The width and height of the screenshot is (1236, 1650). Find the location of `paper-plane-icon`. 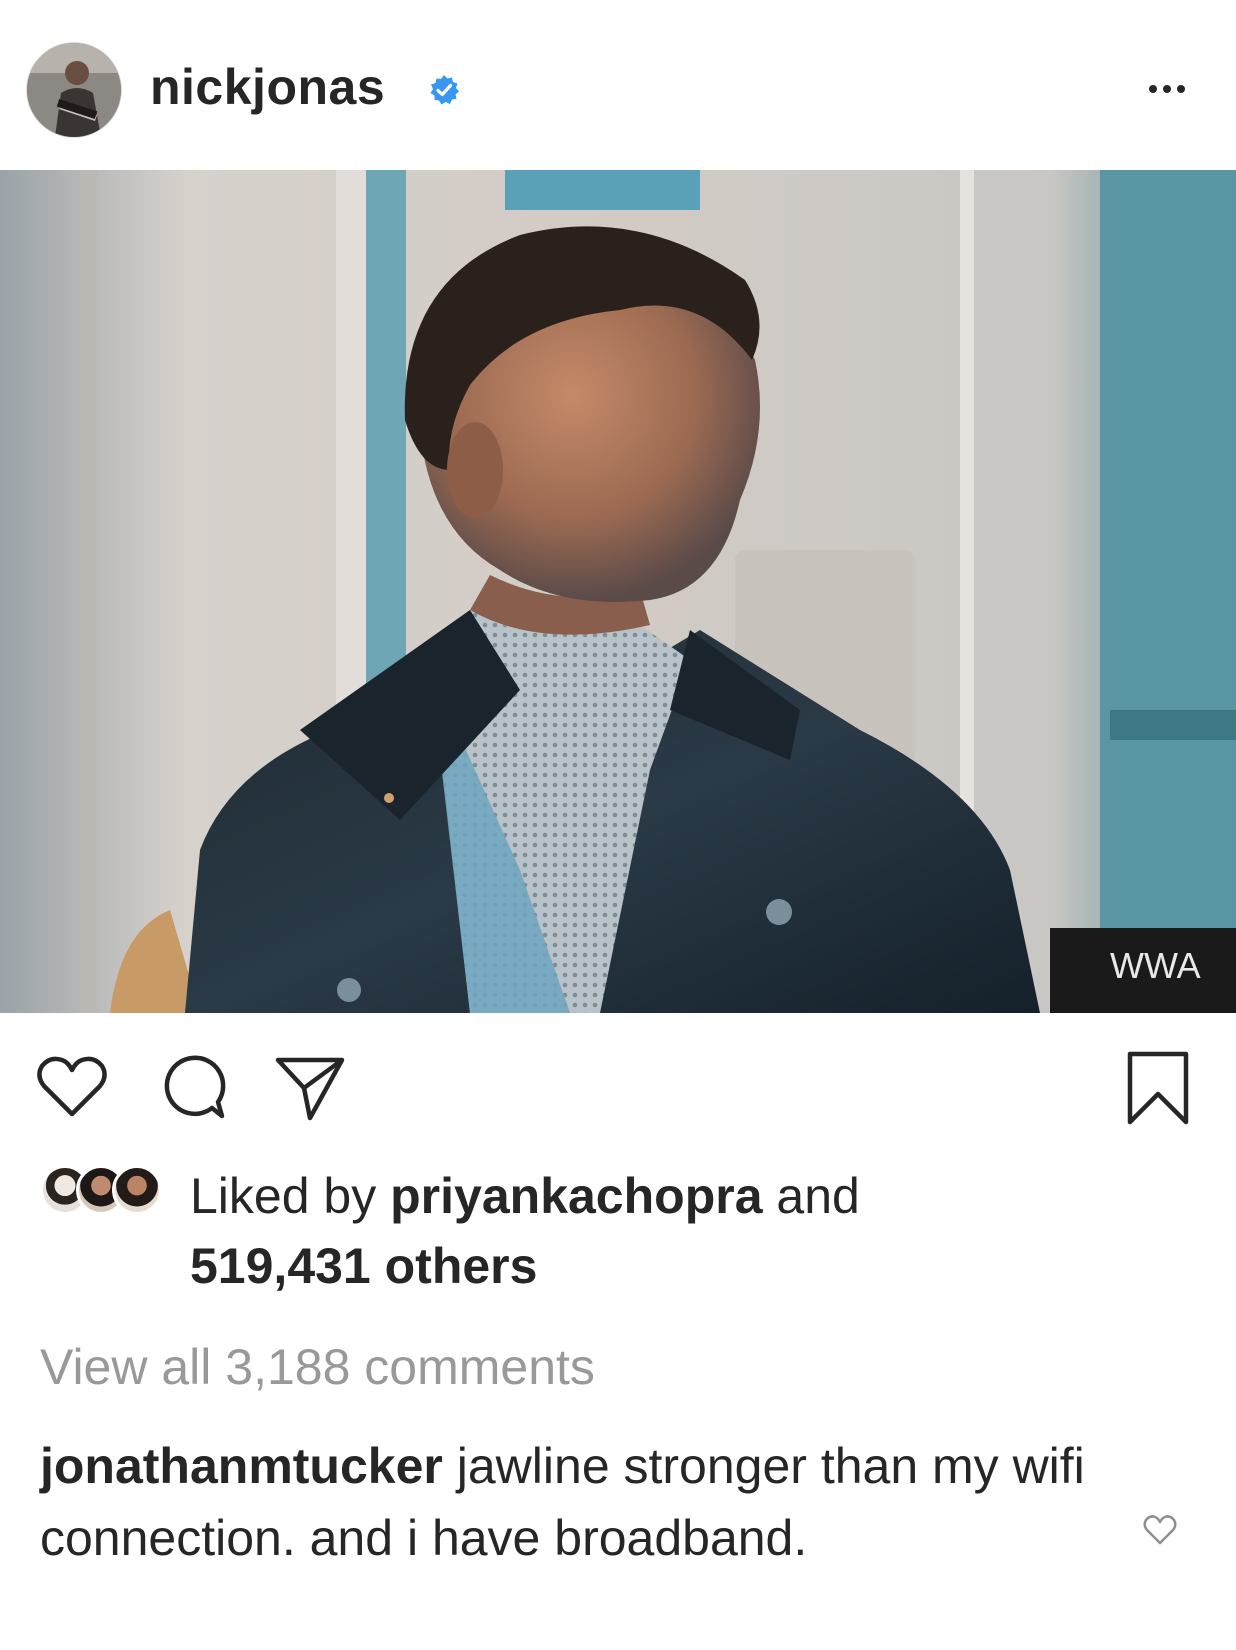

paper-plane-icon is located at coordinates (310, 1089).